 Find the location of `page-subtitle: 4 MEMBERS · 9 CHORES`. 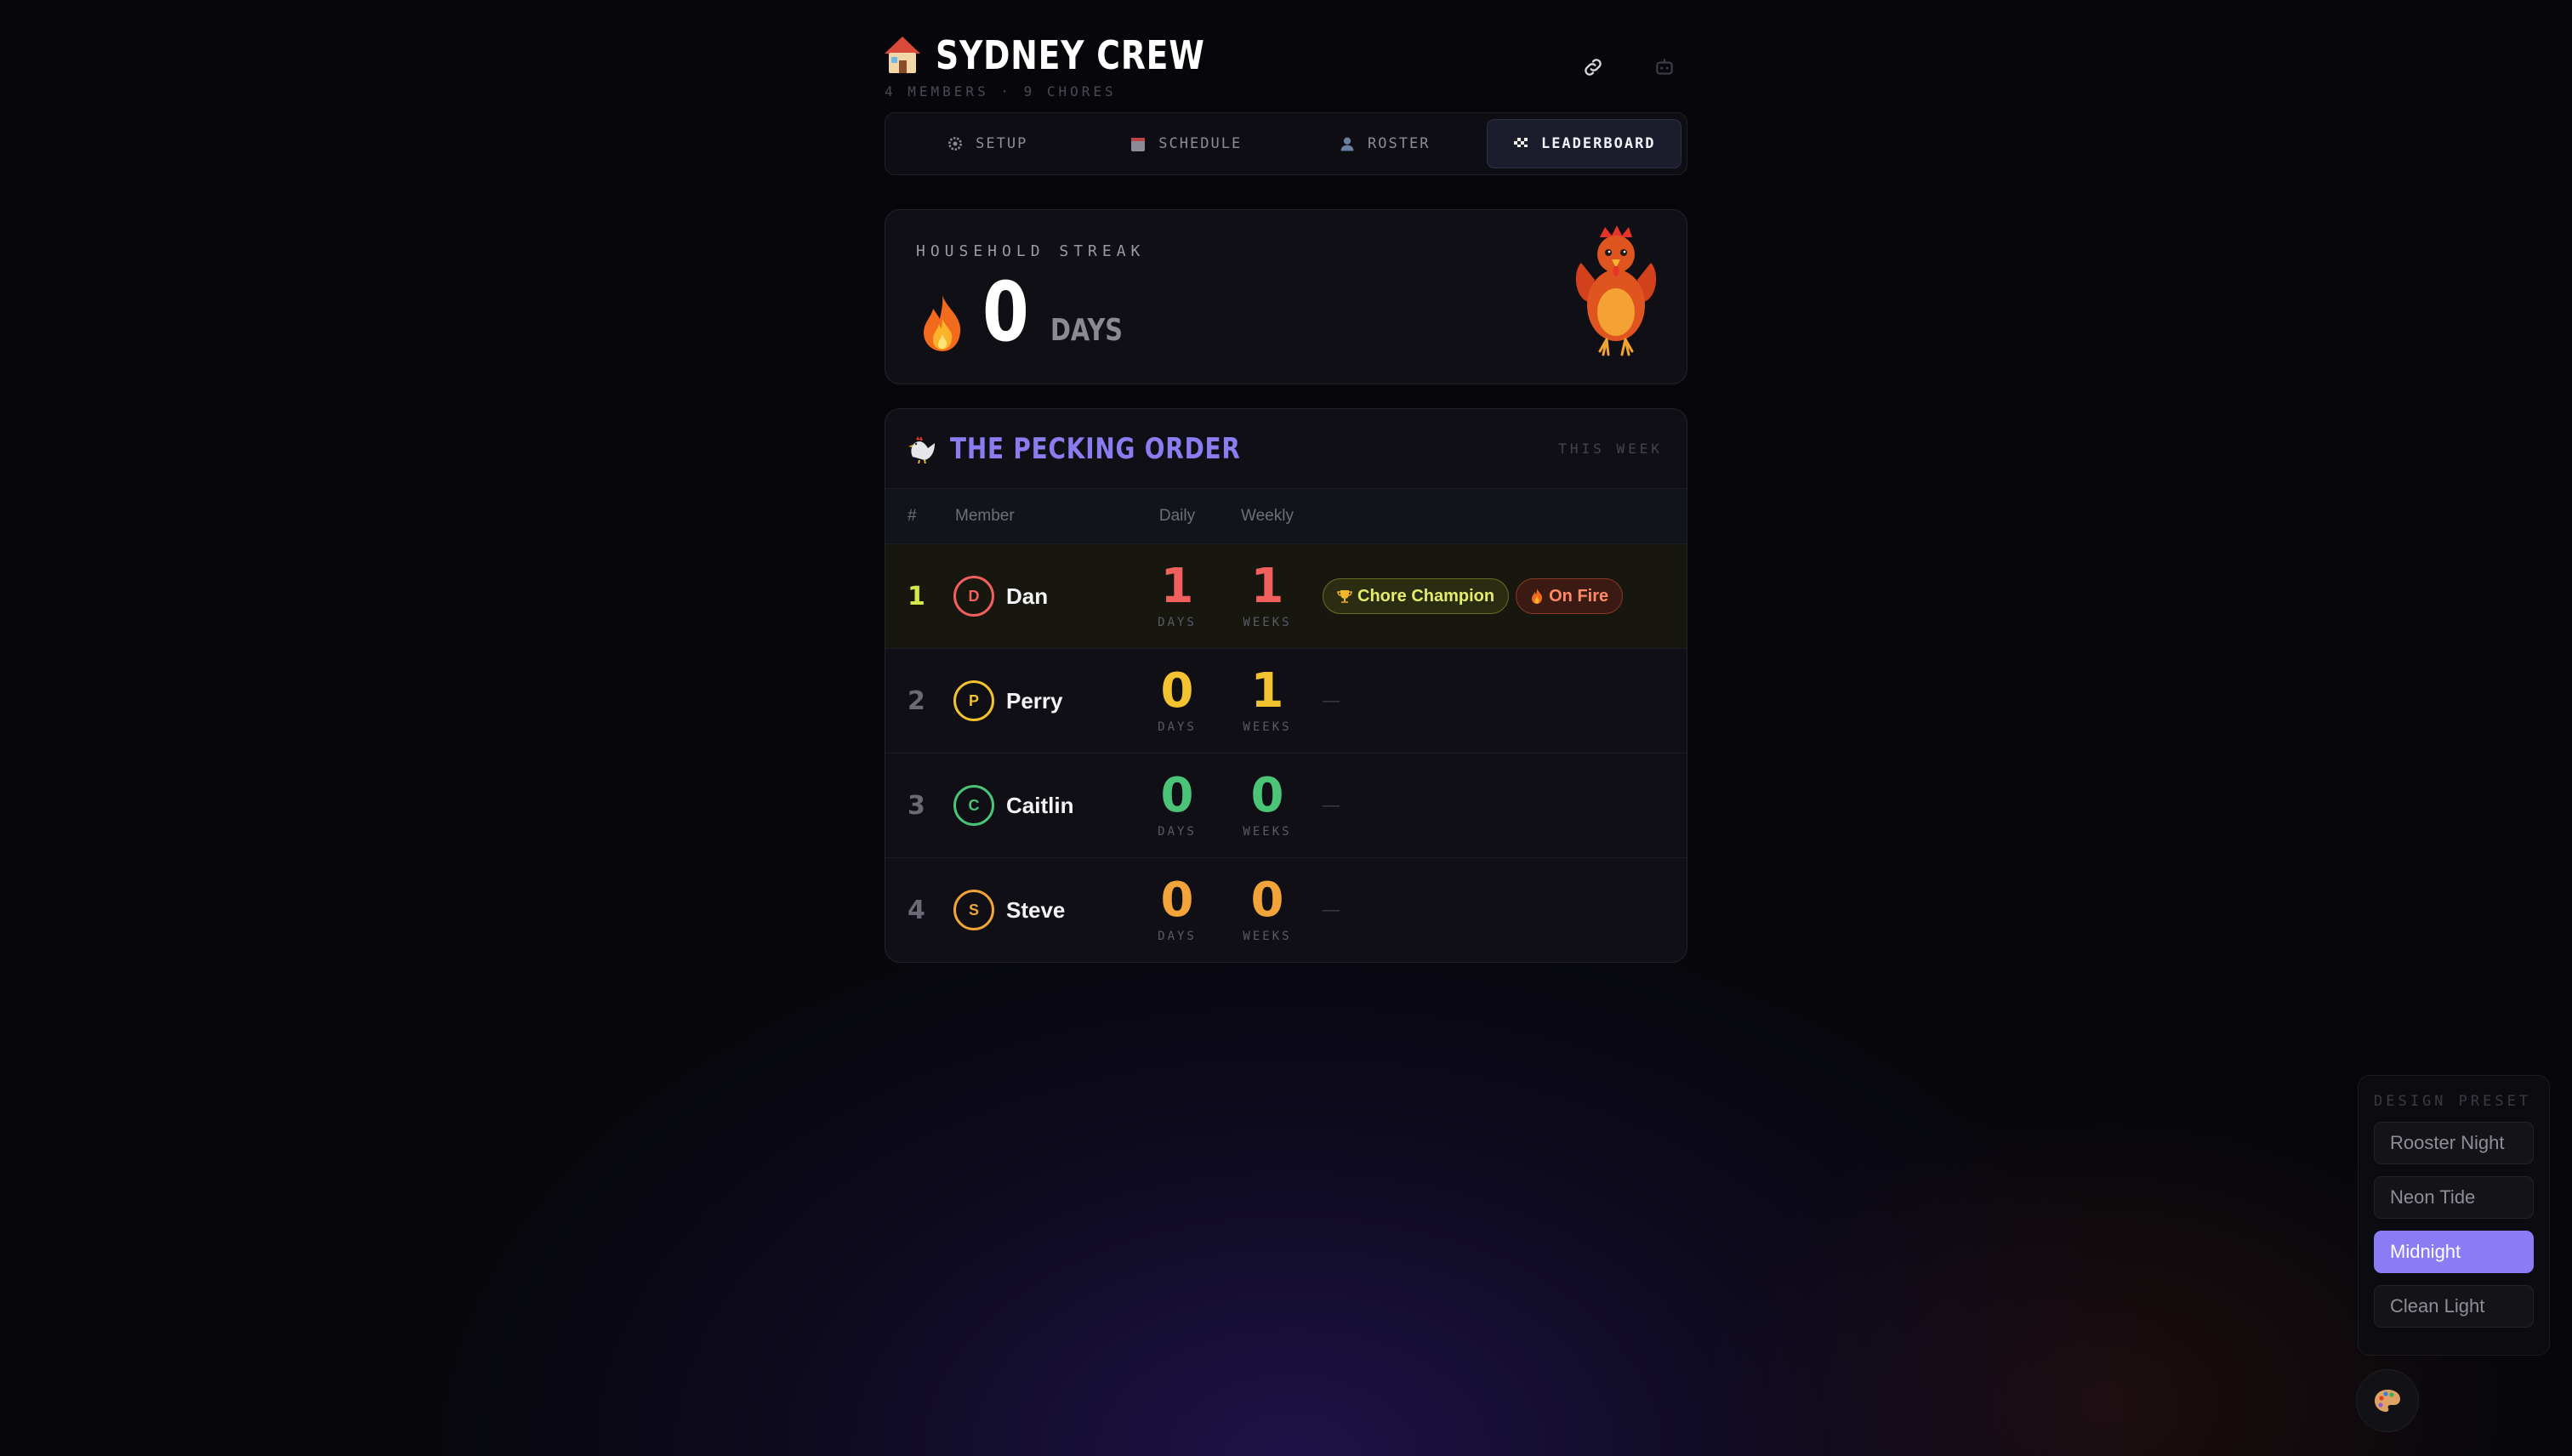

page-subtitle: 4 MEMBERS · 9 CHORES is located at coordinates (1001, 91).